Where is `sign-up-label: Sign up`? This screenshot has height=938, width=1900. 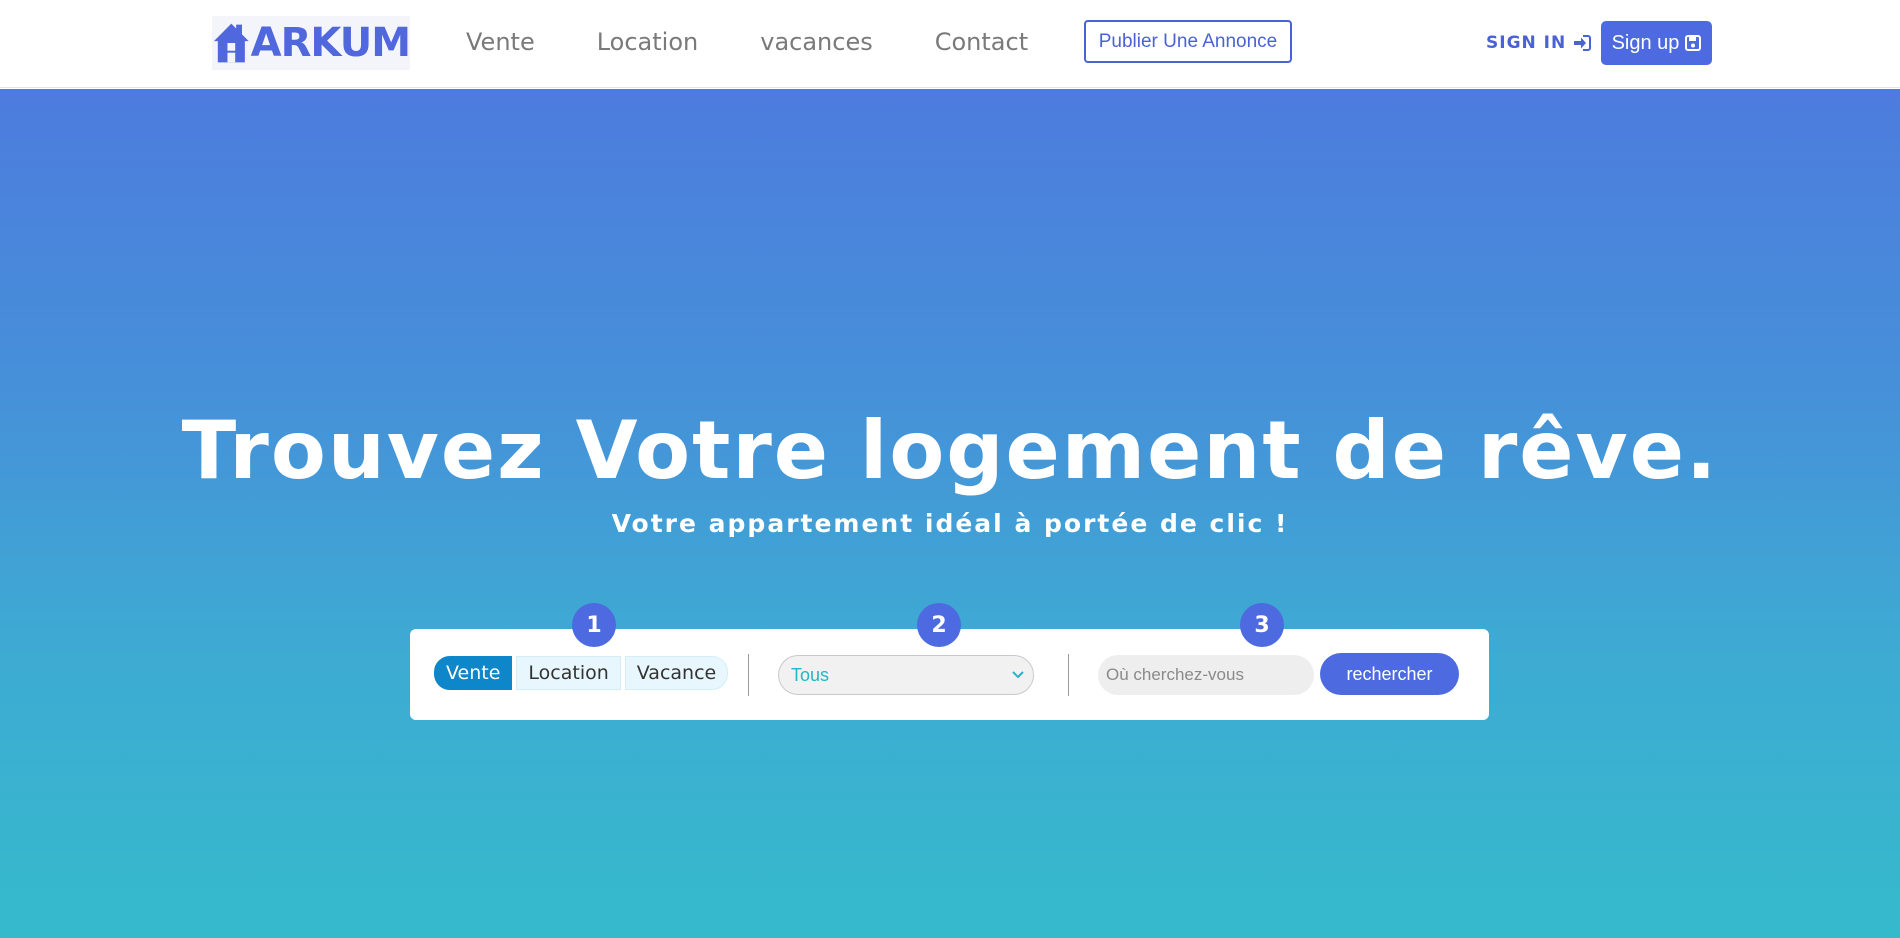
sign-up-label: Sign up is located at coordinates (1645, 42).